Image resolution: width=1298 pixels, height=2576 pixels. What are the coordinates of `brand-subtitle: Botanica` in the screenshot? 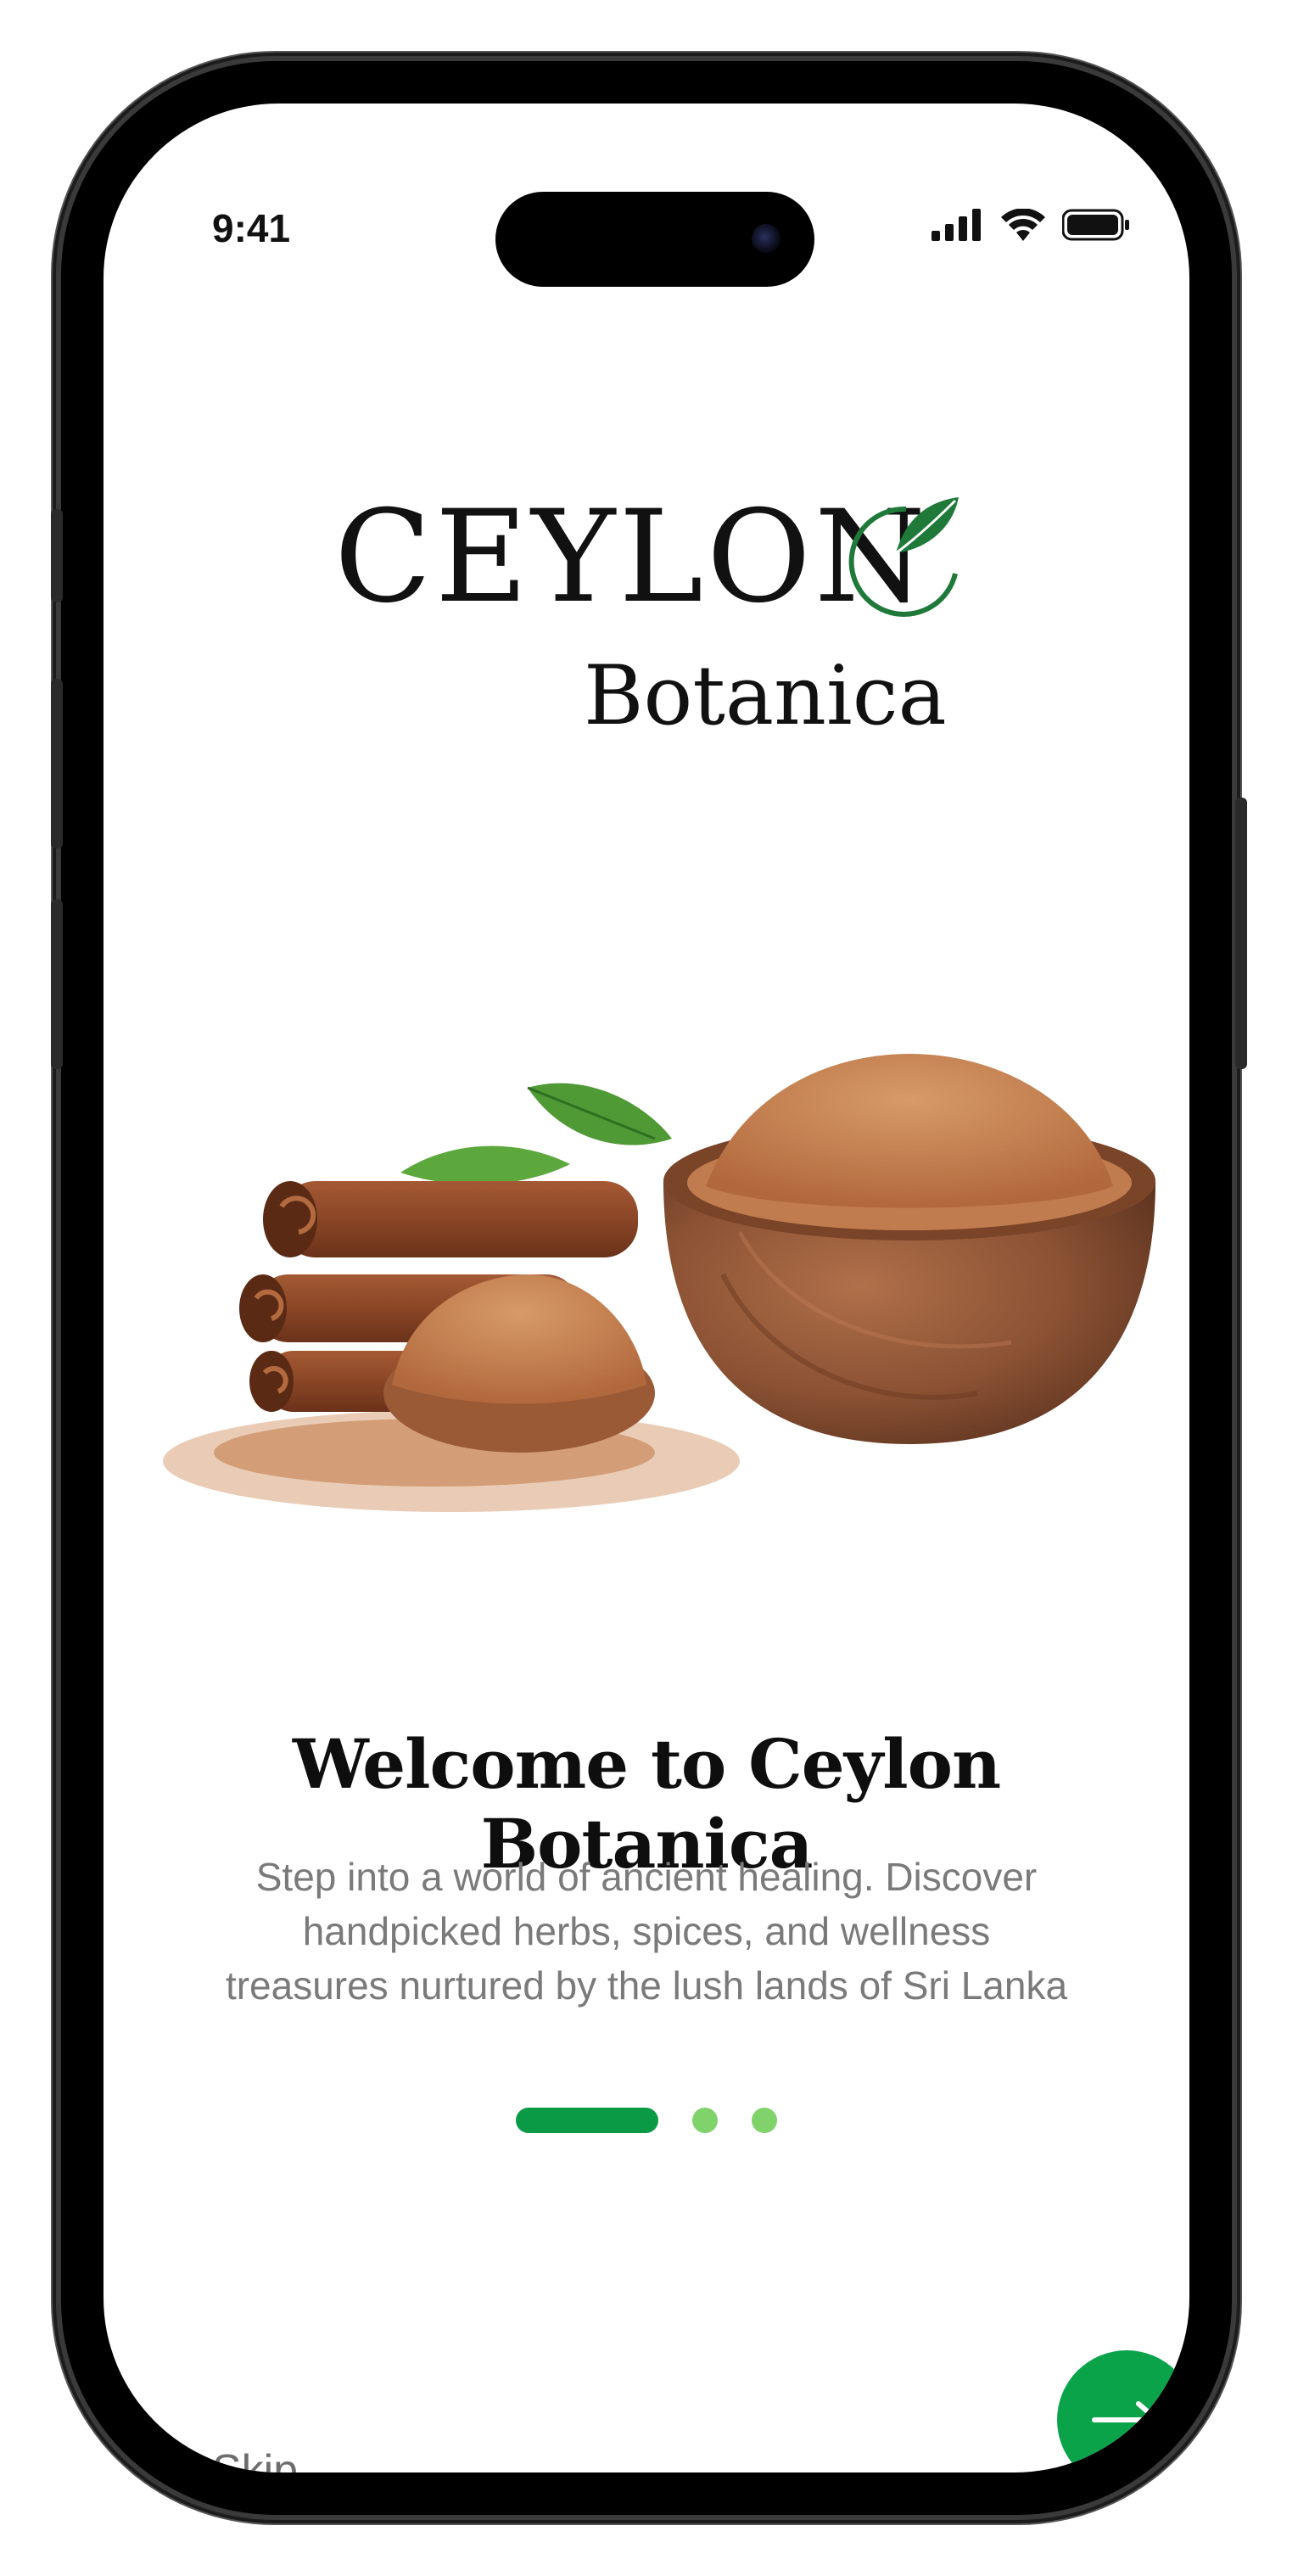 It's located at (765, 695).